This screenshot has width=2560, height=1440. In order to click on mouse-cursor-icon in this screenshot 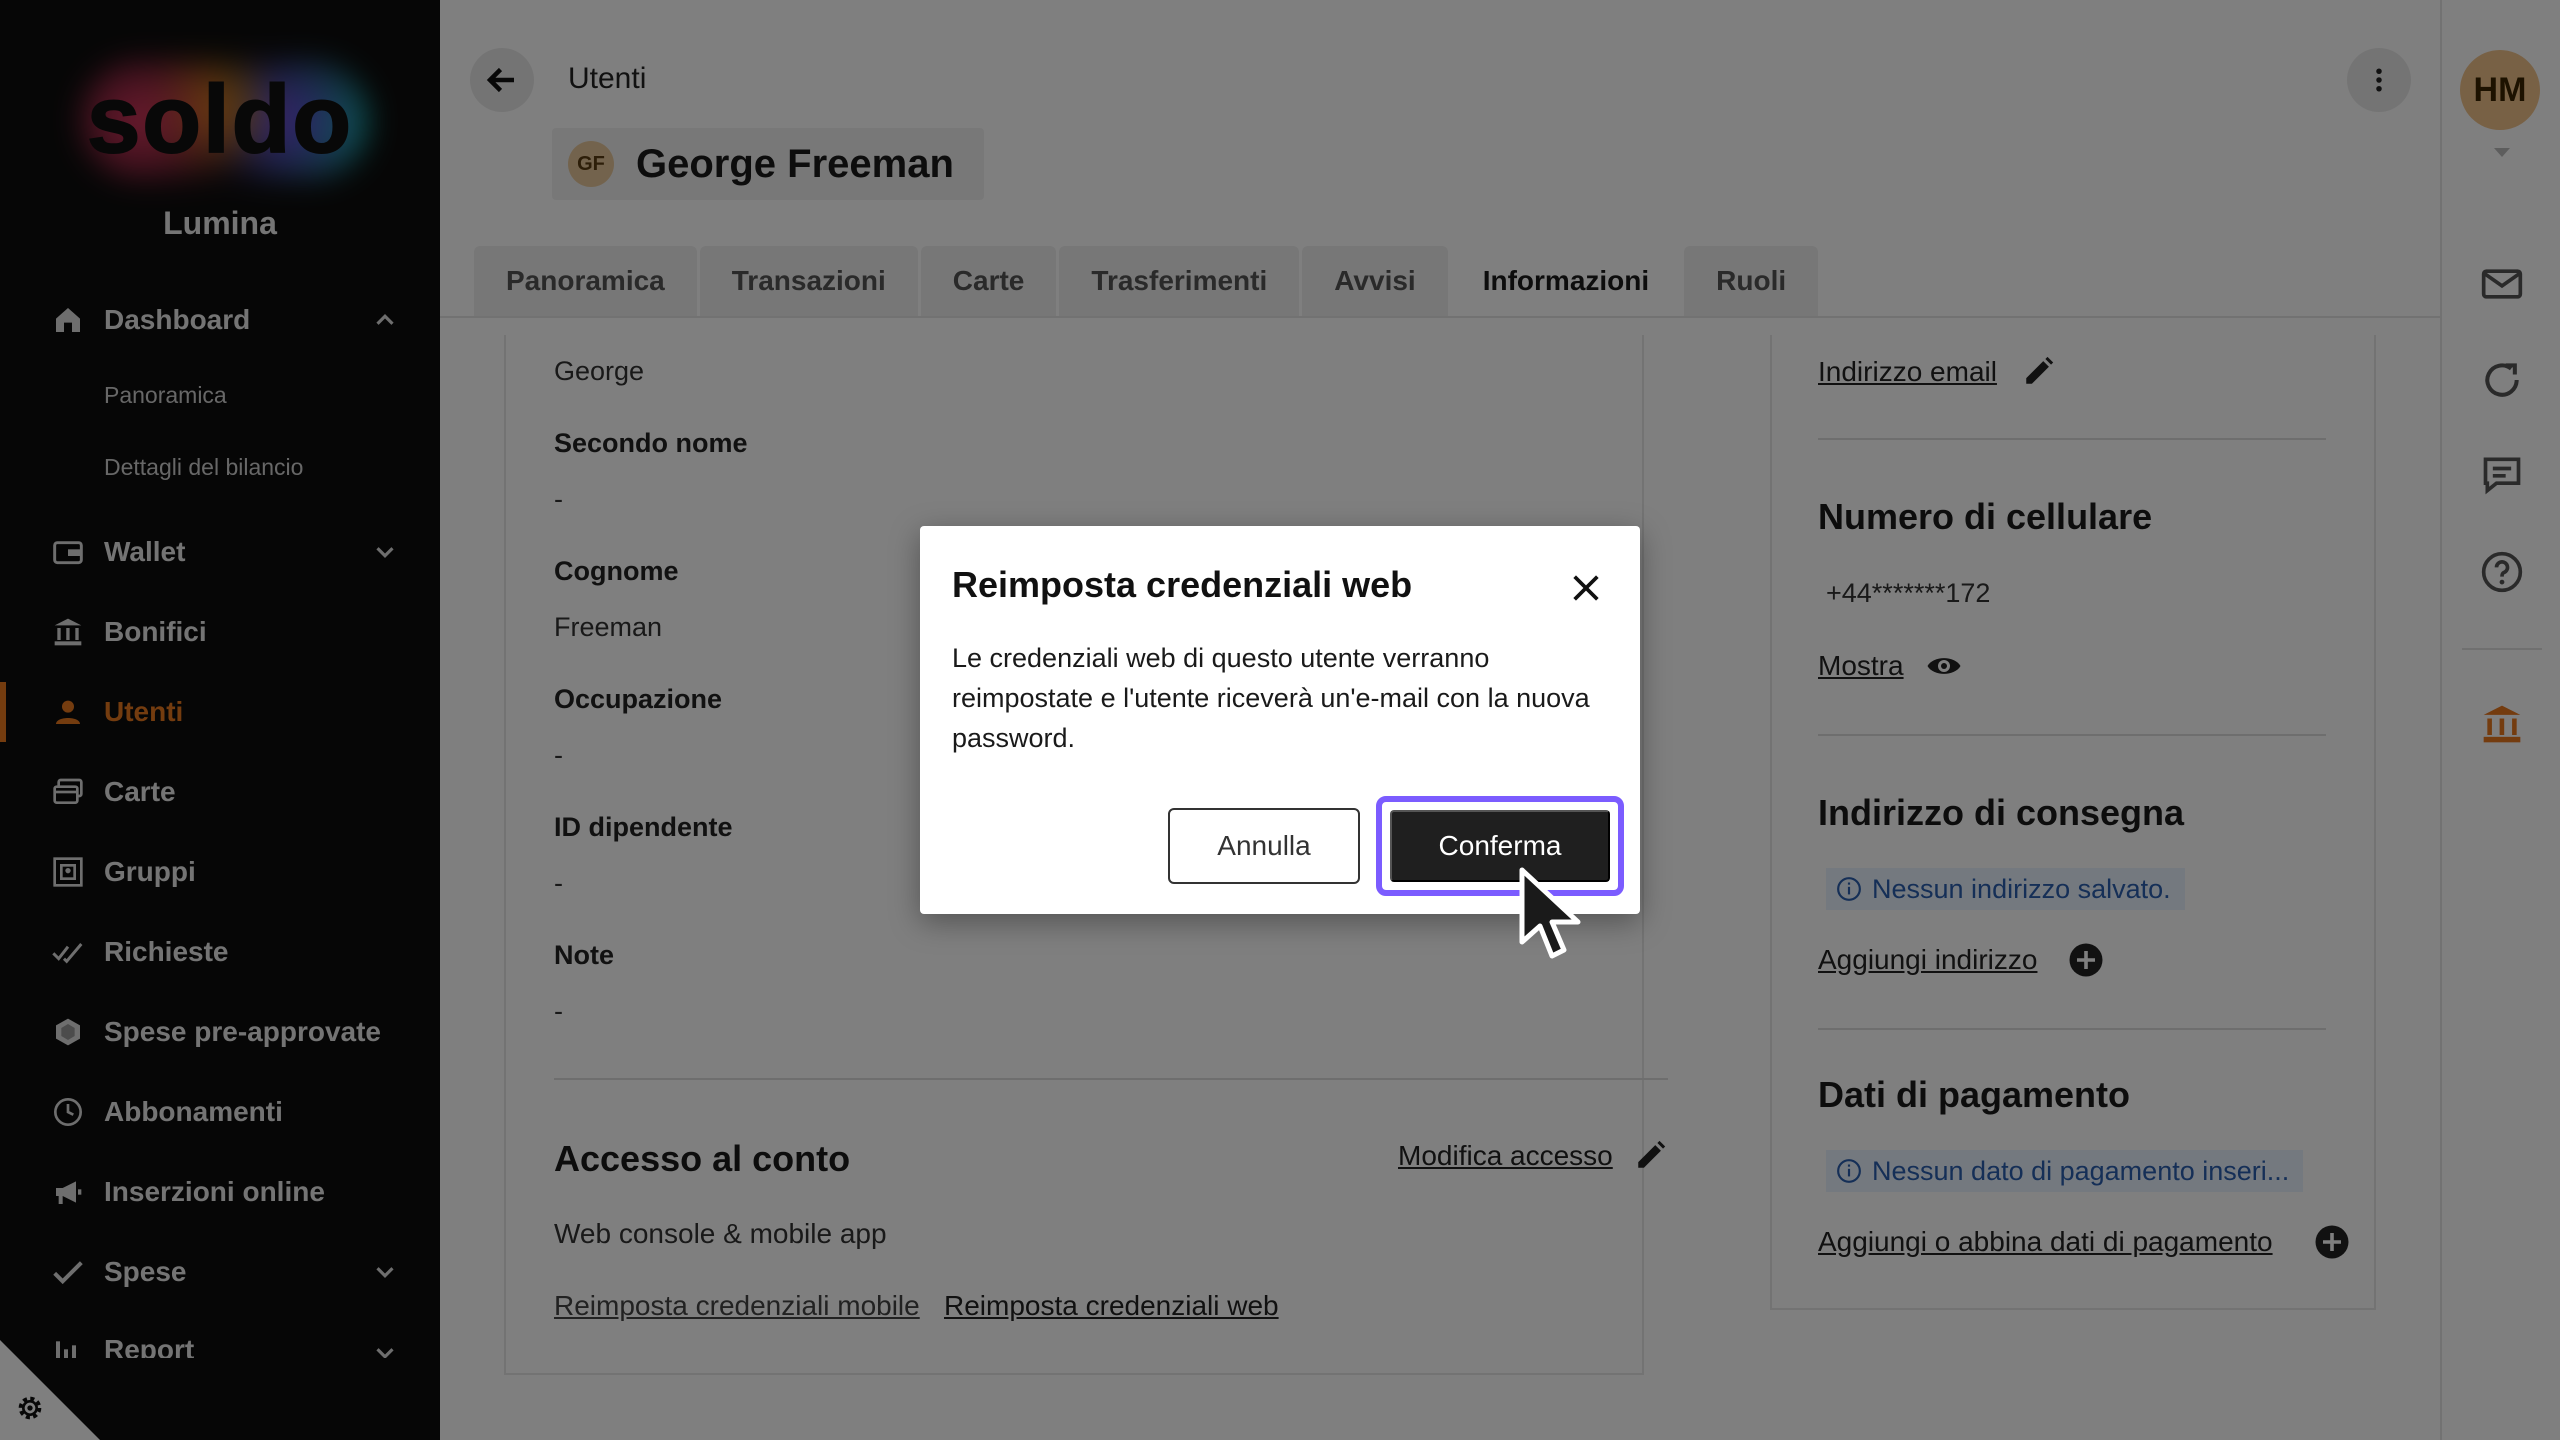, I will do `click(1550, 913)`.